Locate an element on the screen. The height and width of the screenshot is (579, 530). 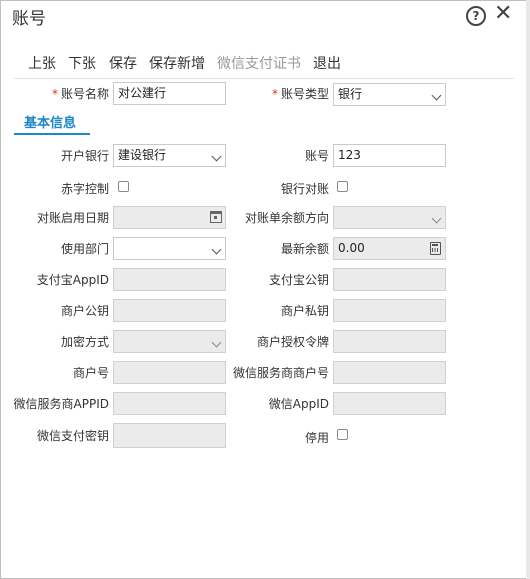
merchant-no-label: 商户号 is located at coordinates (90, 373).